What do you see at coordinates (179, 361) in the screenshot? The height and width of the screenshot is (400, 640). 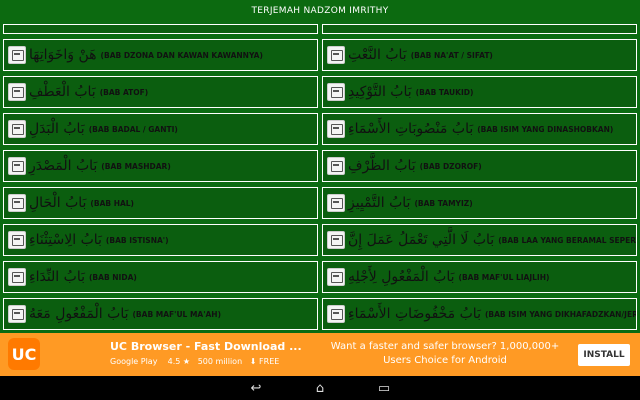 I see `ad-rating: 4.5 ★` at bounding box center [179, 361].